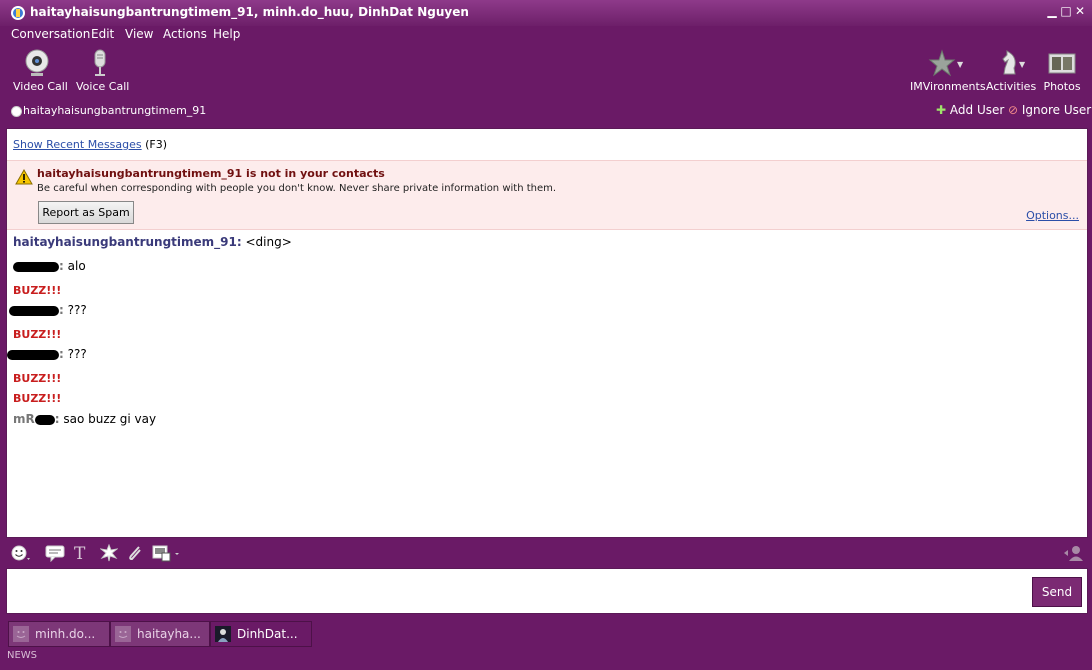  Describe the element at coordinates (37, 62) in the screenshot. I see `webcam-icon` at that location.